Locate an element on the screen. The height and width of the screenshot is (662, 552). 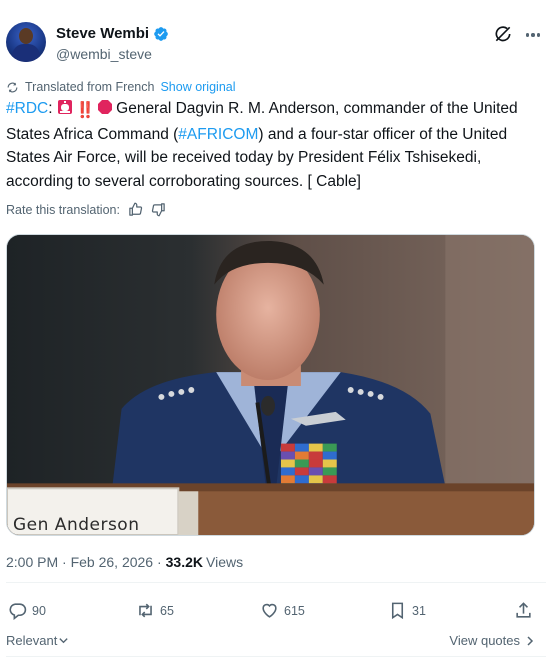
rate-label: Rate this translation: is located at coordinates (63, 209).